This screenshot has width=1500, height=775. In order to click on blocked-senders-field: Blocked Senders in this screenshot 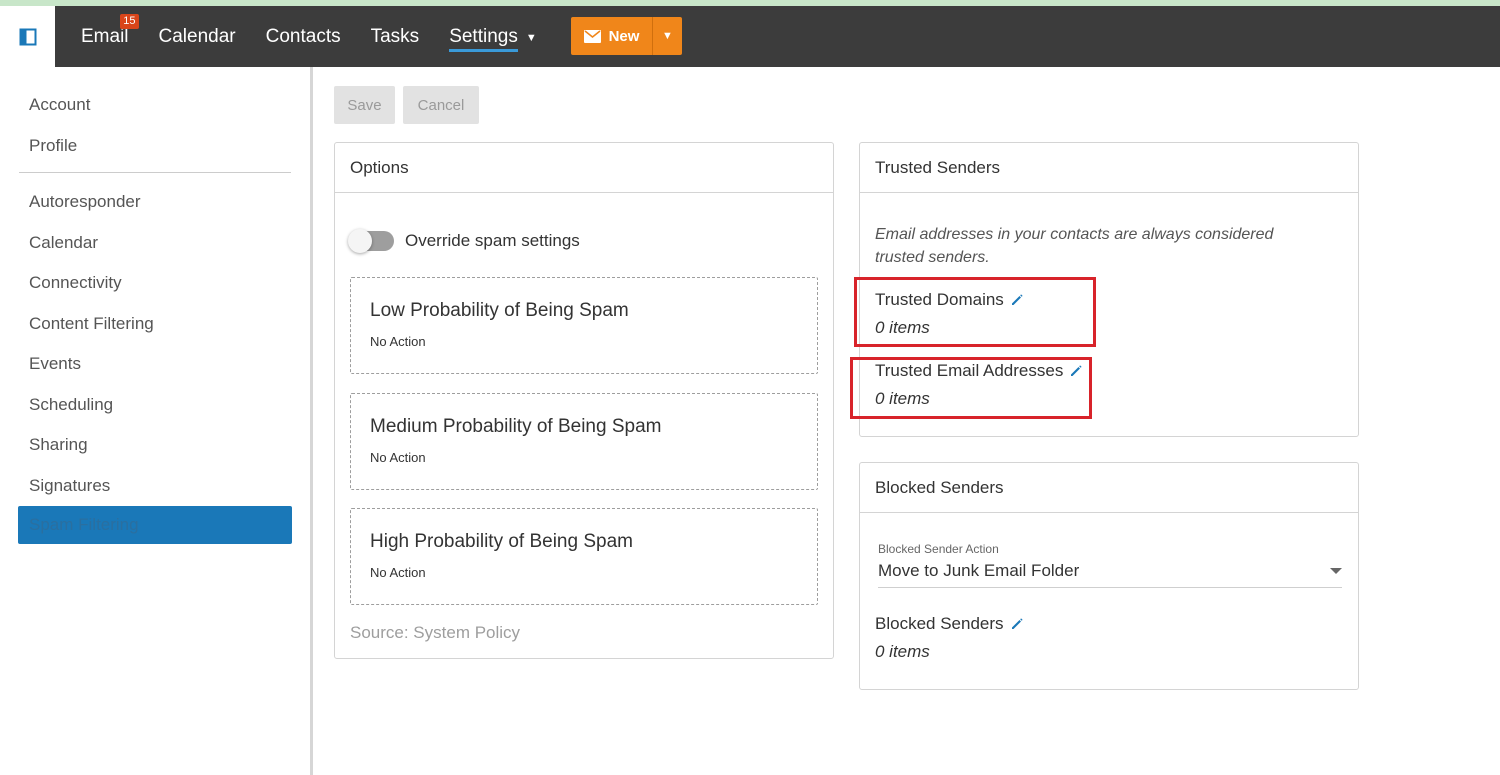, I will do `click(949, 624)`.